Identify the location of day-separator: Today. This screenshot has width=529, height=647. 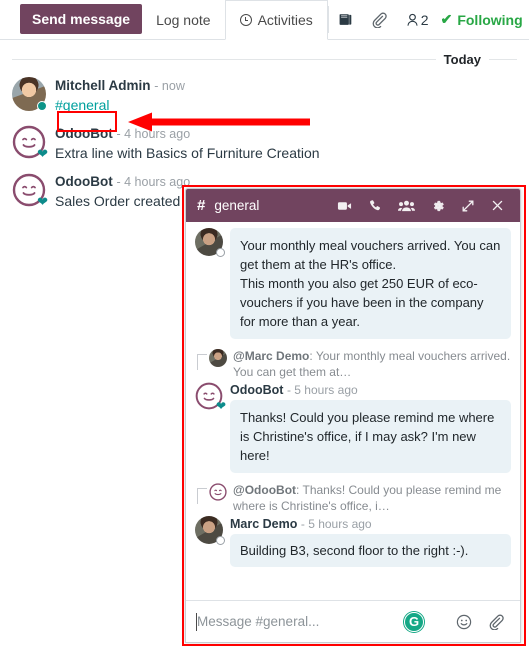
(264, 59).